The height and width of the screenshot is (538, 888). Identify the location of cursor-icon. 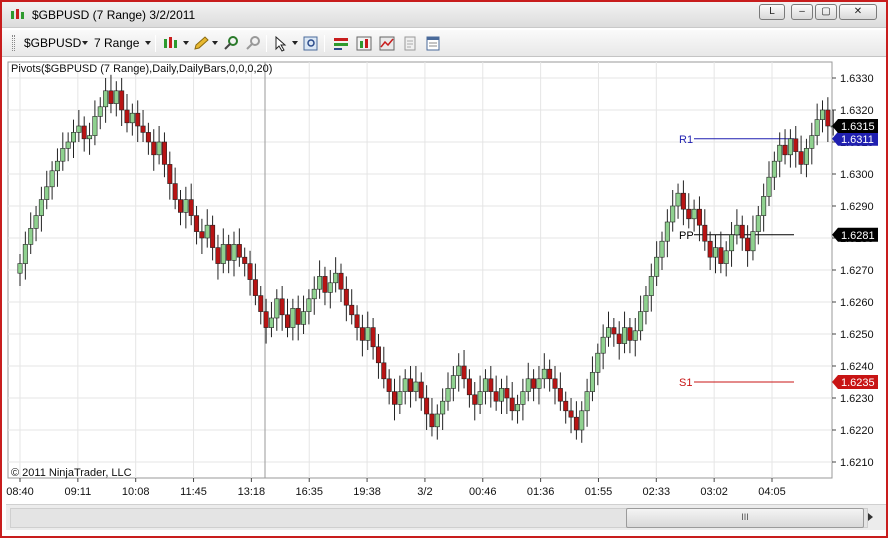
(281, 43).